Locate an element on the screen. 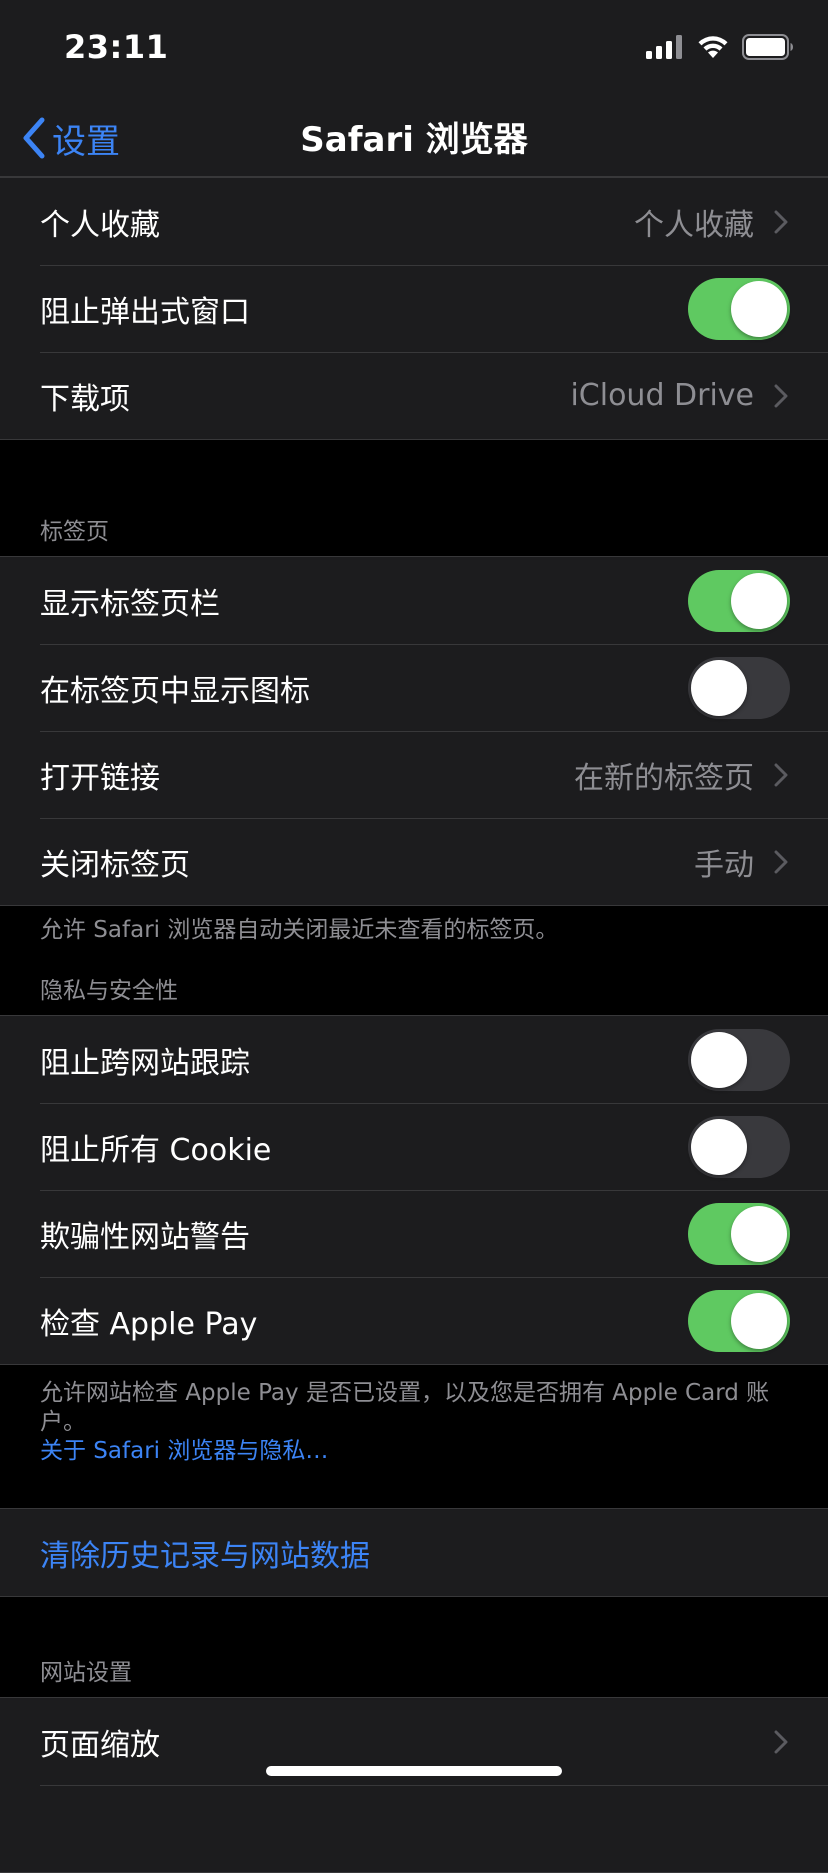  check-apple-pay-row: 检查 Apple Pay is located at coordinates (414, 1320).